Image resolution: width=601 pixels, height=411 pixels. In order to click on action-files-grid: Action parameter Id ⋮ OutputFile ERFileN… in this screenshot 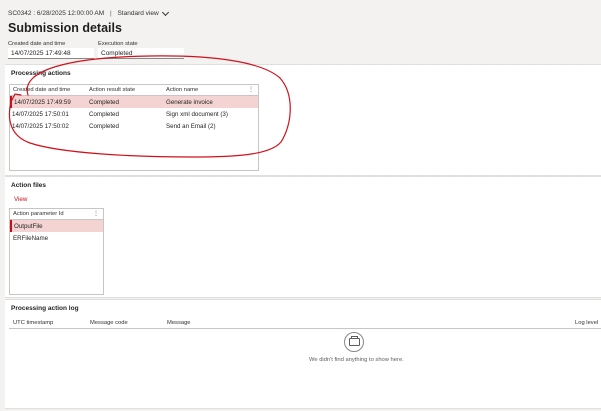, I will do `click(56, 251)`.